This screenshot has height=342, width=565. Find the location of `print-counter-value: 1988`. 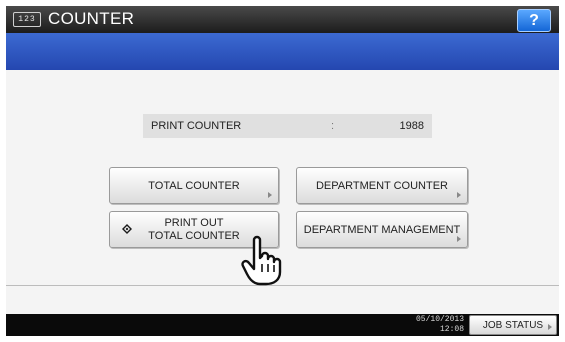

print-counter-value: 1988 is located at coordinates (411, 126).